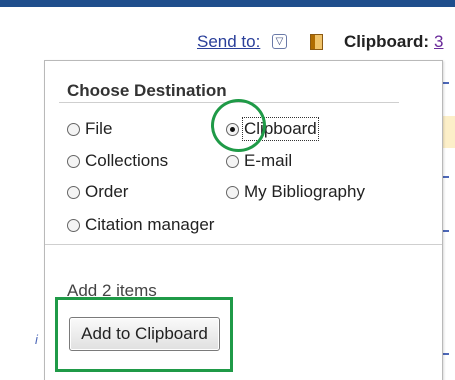  Describe the element at coordinates (232, 129) in the screenshot. I see `radio-clipboard` at that location.